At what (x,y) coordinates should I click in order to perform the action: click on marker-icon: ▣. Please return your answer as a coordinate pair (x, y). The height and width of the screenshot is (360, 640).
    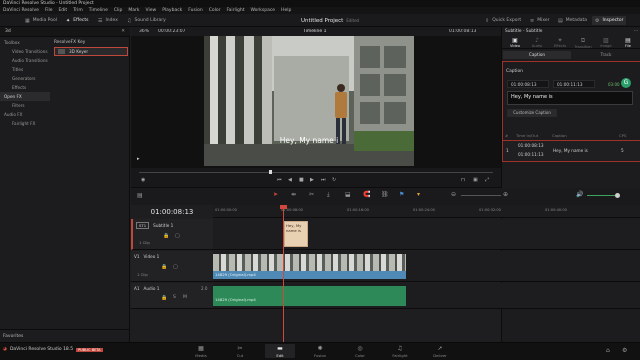
    Looking at the image, I should click on (475, 180).